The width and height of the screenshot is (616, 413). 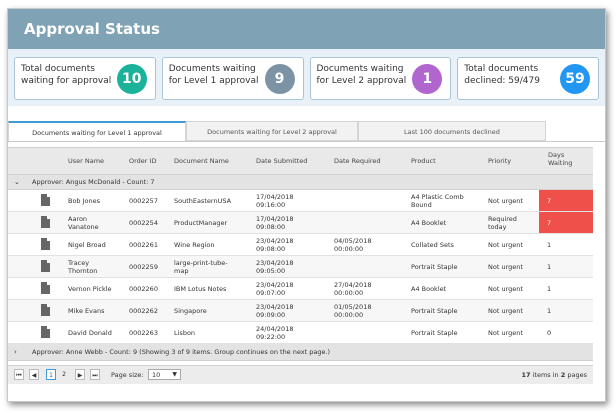 I want to click on card-level2-waiting: Documents waiting for Level 2 approval 1, so click(x=380, y=78).